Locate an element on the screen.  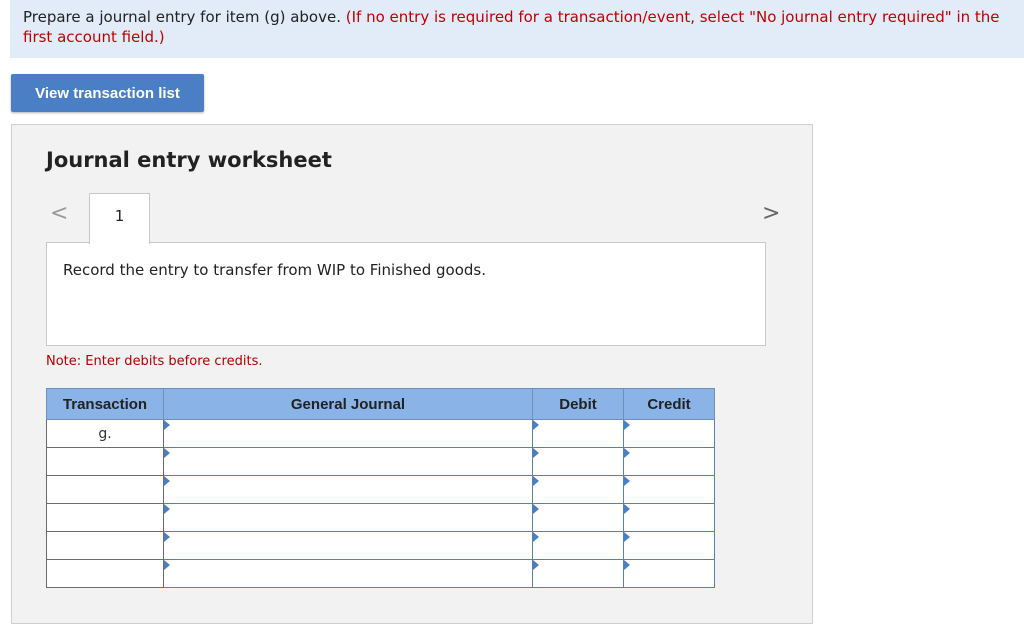
table-row: g. is located at coordinates (380, 433).